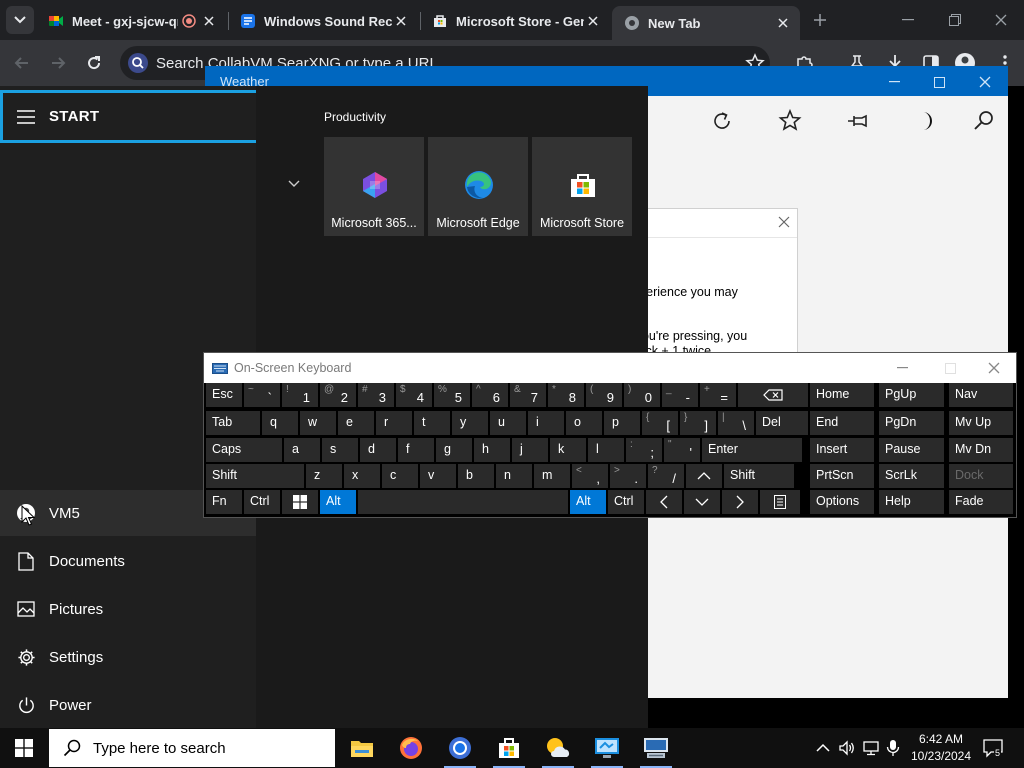  What do you see at coordinates (950, 368) in the screenshot?
I see `osk-maximize-button` at bounding box center [950, 368].